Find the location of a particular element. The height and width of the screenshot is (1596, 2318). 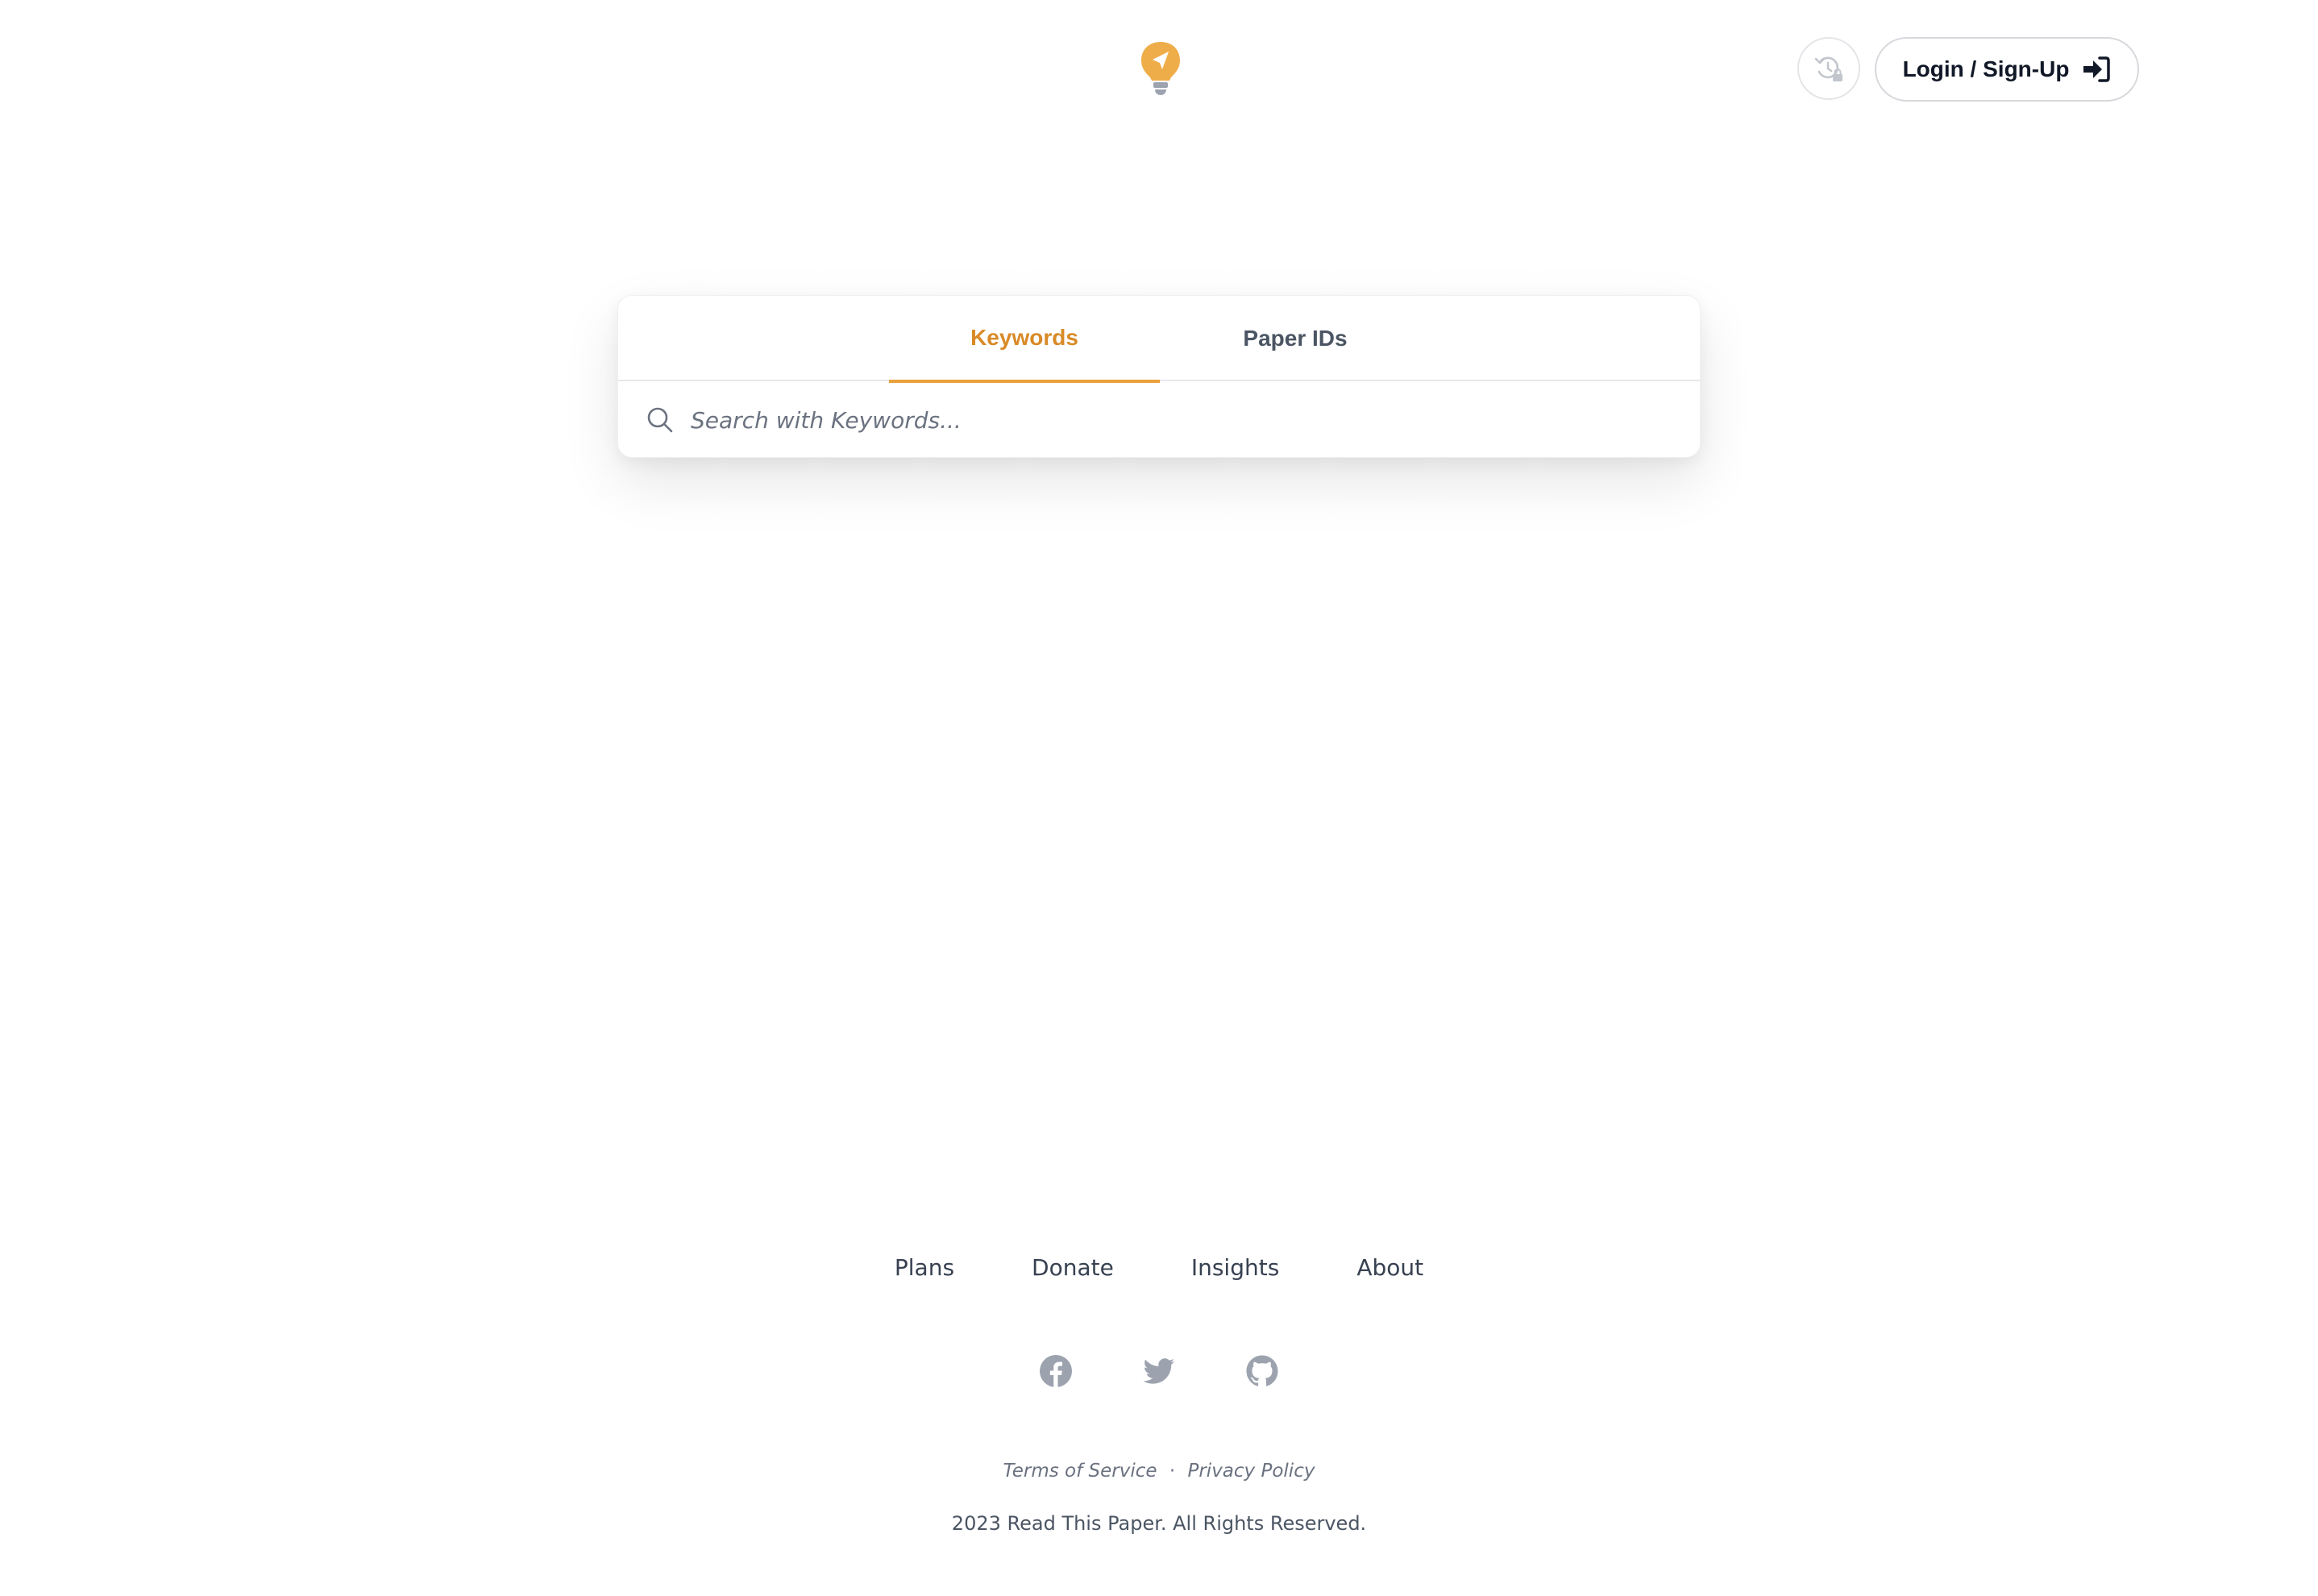

github-icon is located at coordinates (1262, 1370).